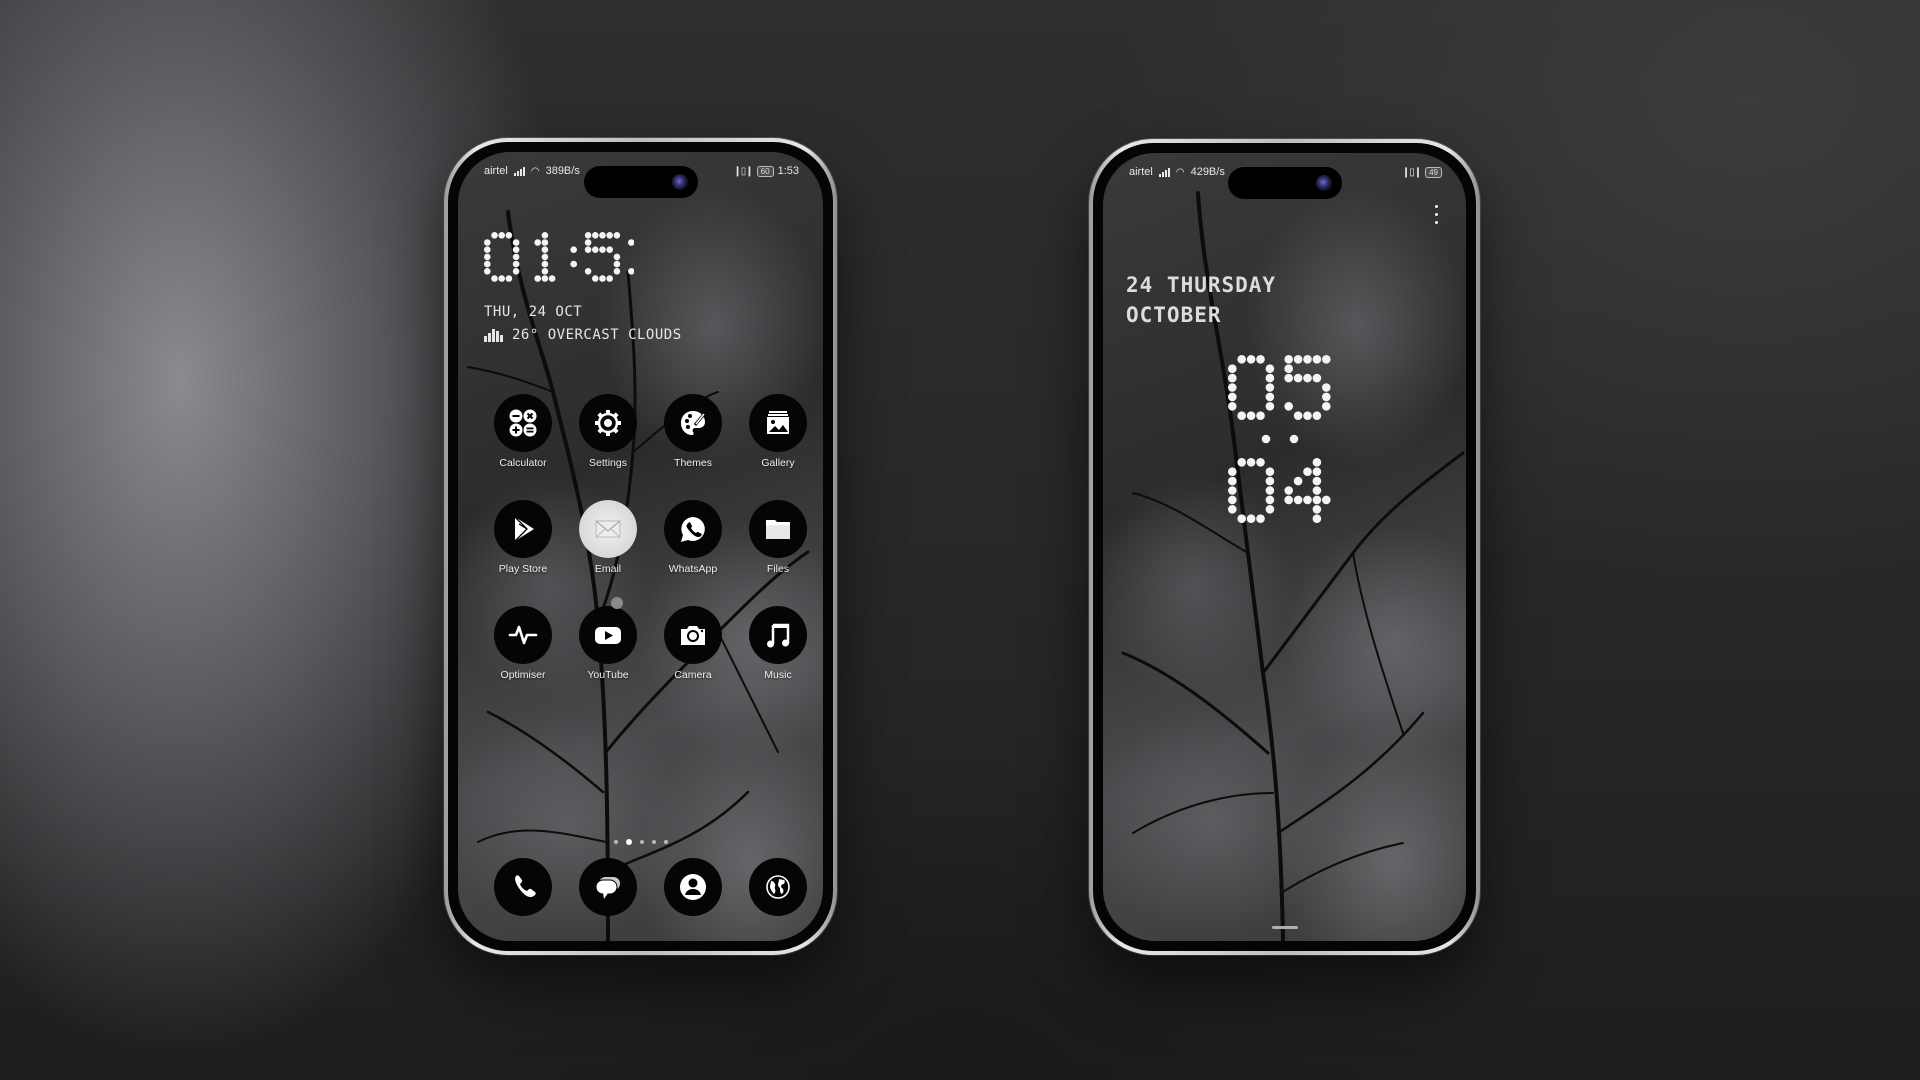  I want to click on home-indicator, so click(1284, 927).